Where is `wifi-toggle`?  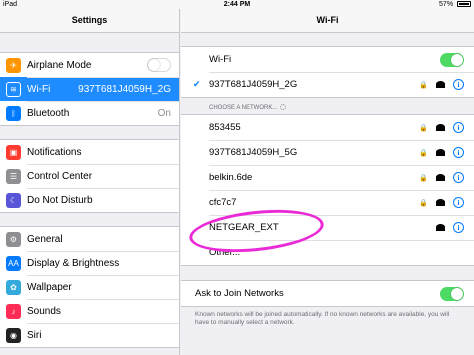
wifi-toggle is located at coordinates (452, 59).